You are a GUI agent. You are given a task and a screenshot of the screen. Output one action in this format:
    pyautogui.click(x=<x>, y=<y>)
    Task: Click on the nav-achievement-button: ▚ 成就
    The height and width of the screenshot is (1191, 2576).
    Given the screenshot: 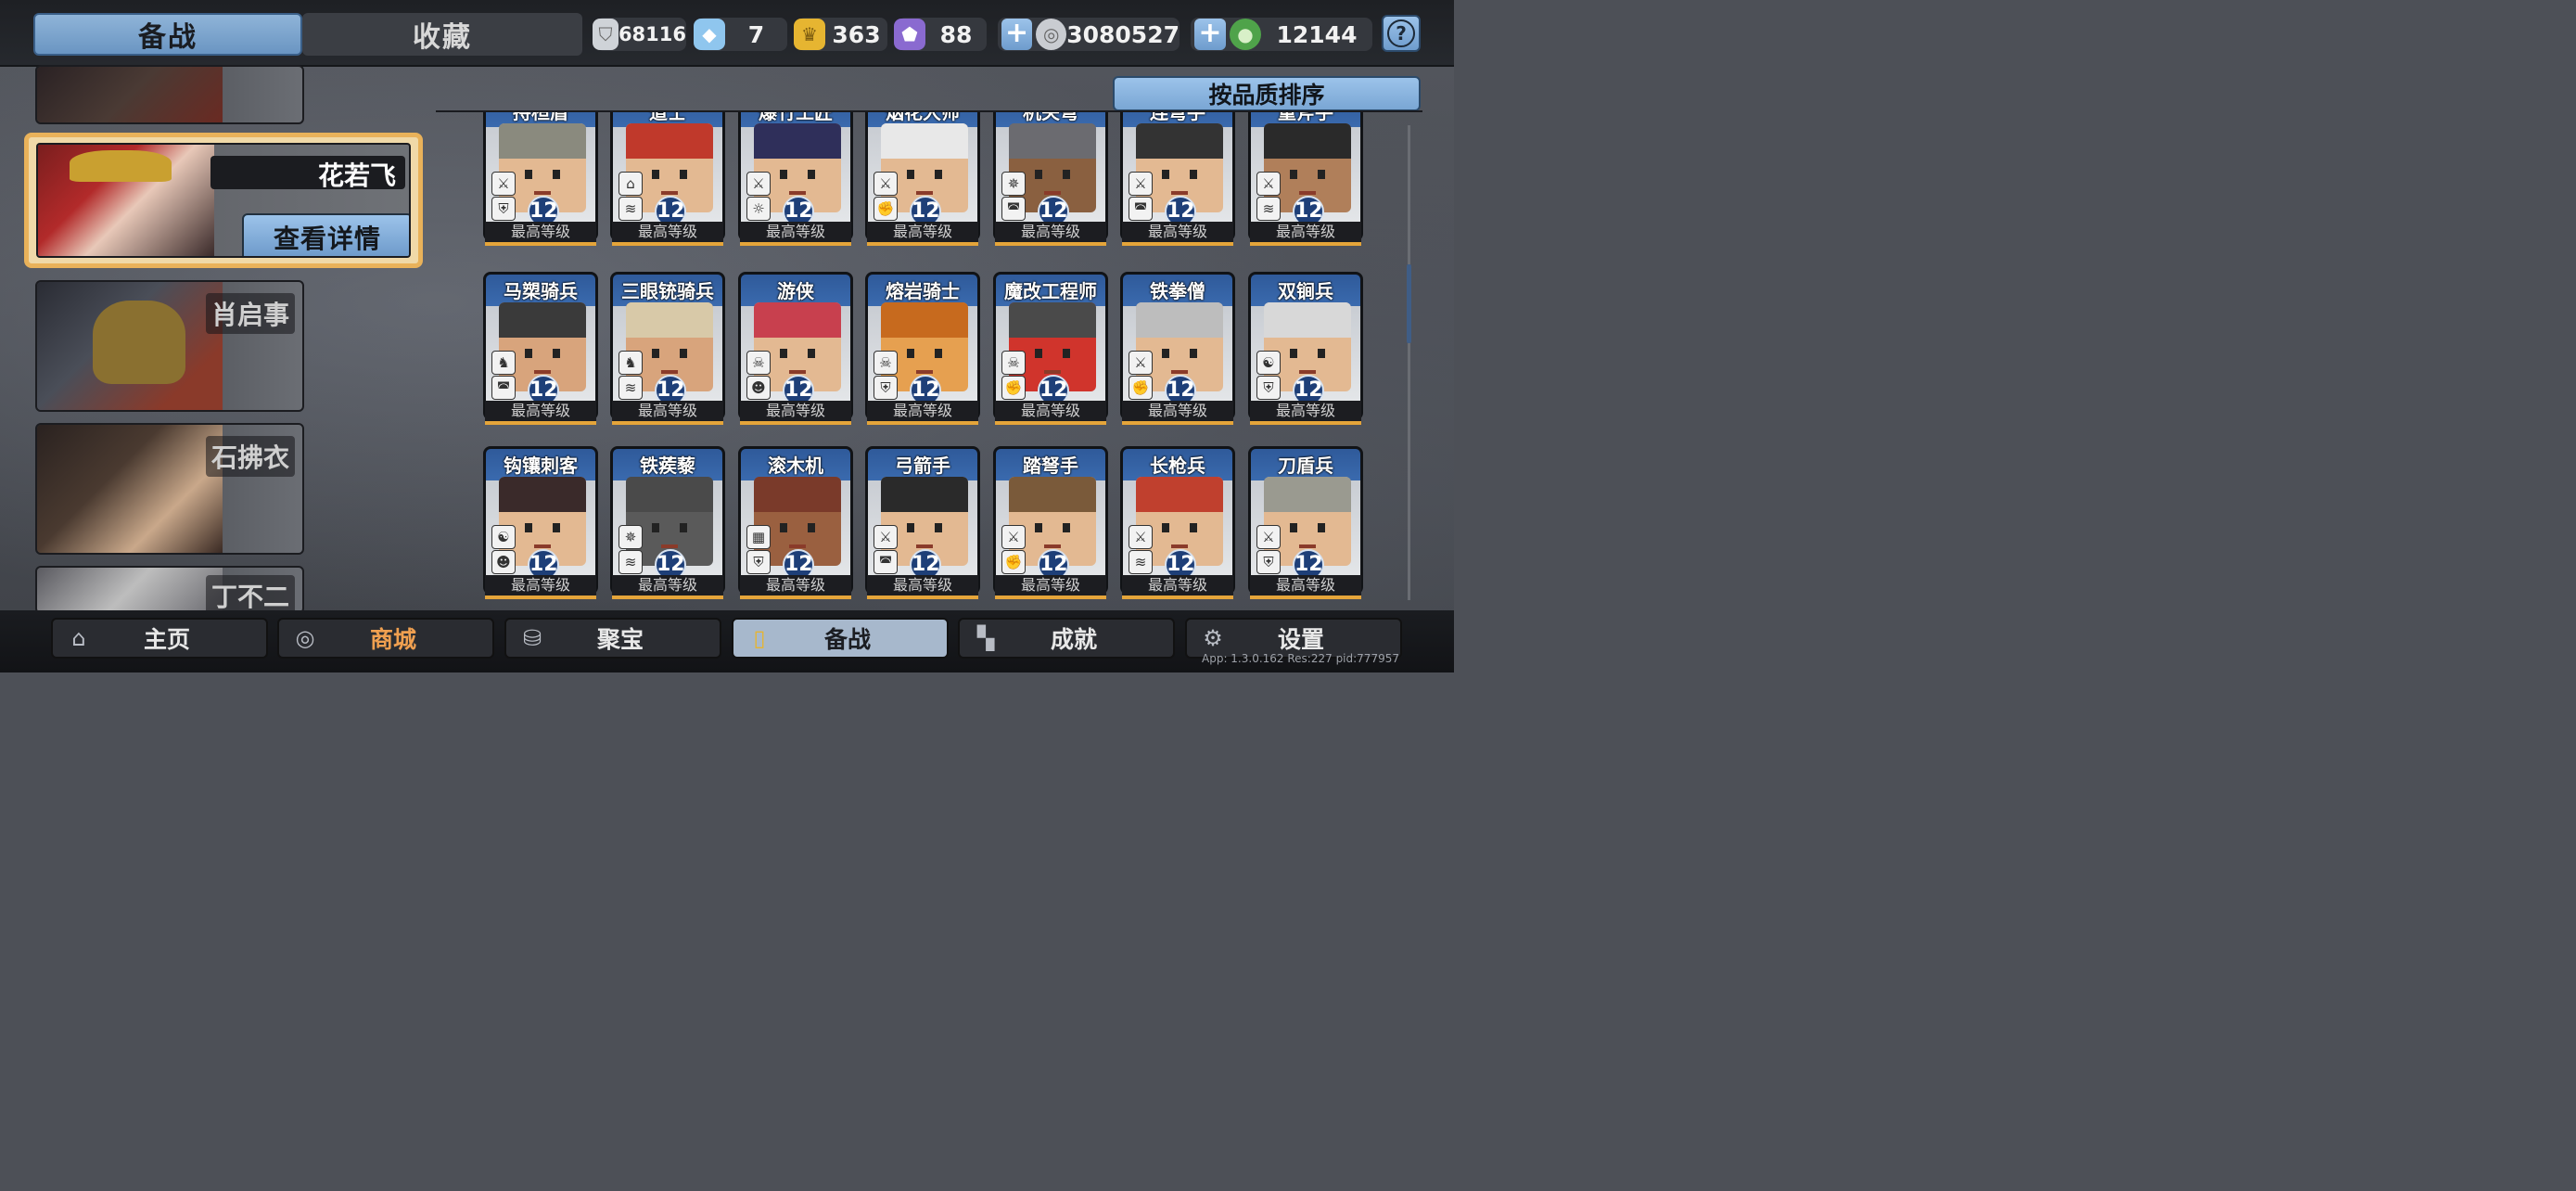 What is the action you would take?
    pyautogui.click(x=1066, y=638)
    